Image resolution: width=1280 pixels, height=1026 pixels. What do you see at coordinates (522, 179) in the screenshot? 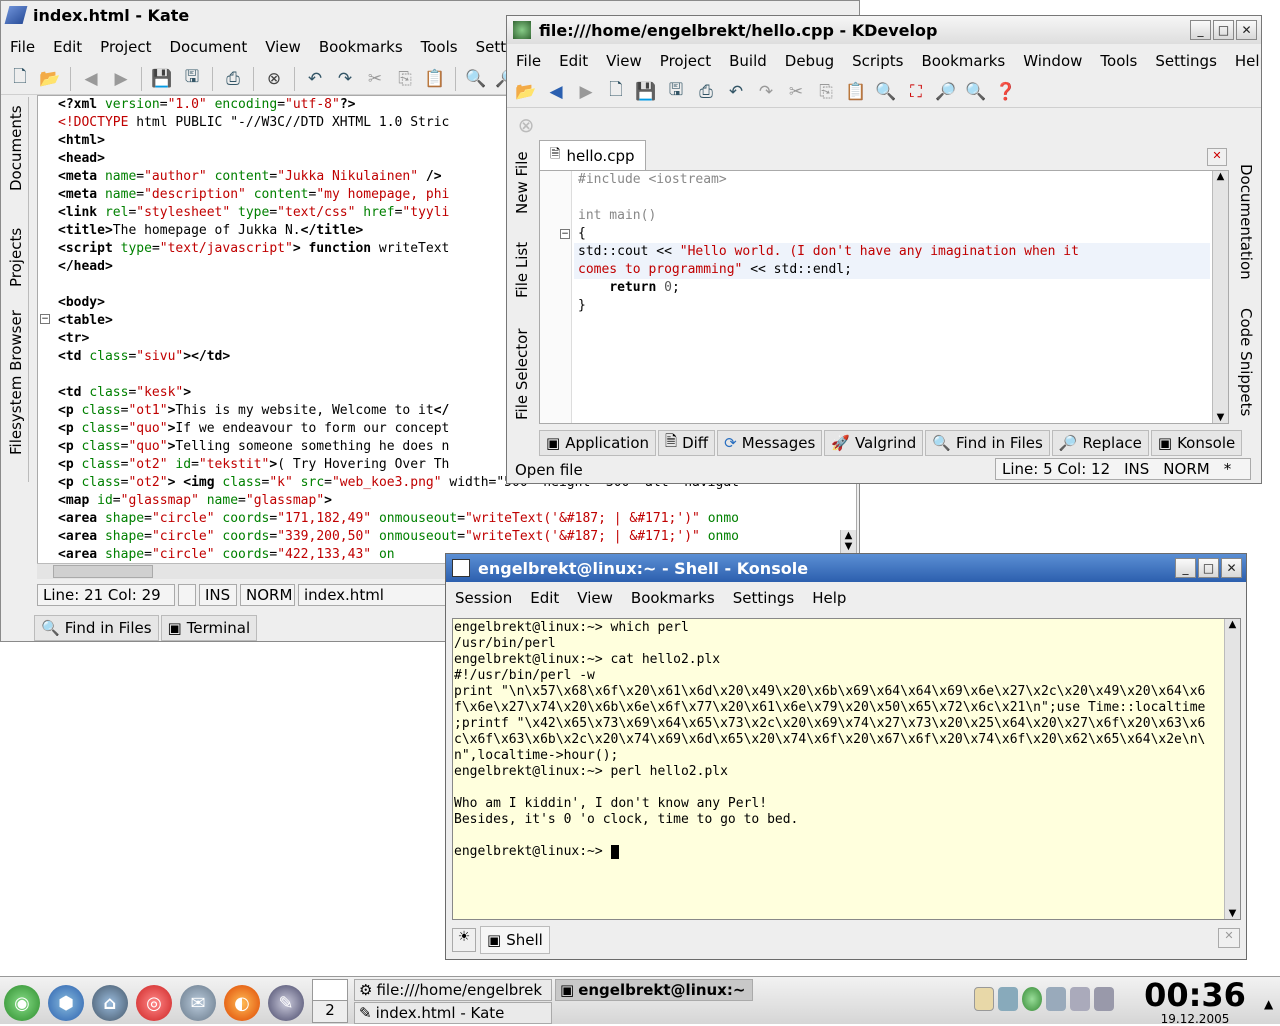
I see `sidebar-tab-new-file: New File` at bounding box center [522, 179].